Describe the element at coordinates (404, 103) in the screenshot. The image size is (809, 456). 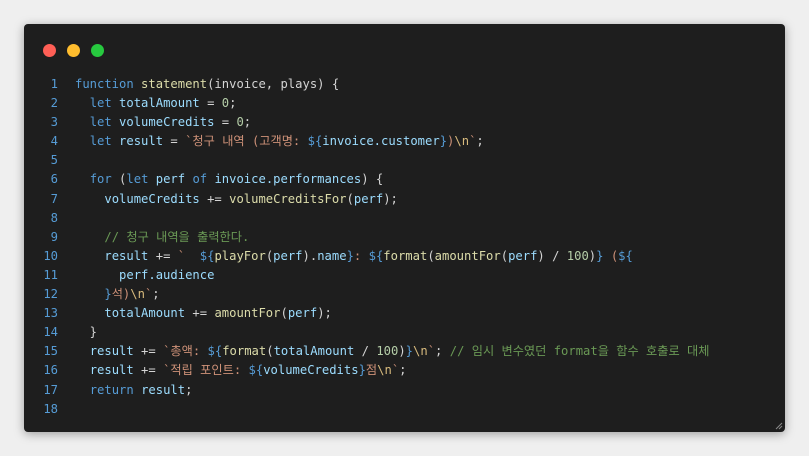
I see `code-line: 2 let totalAmount = 0;` at that location.